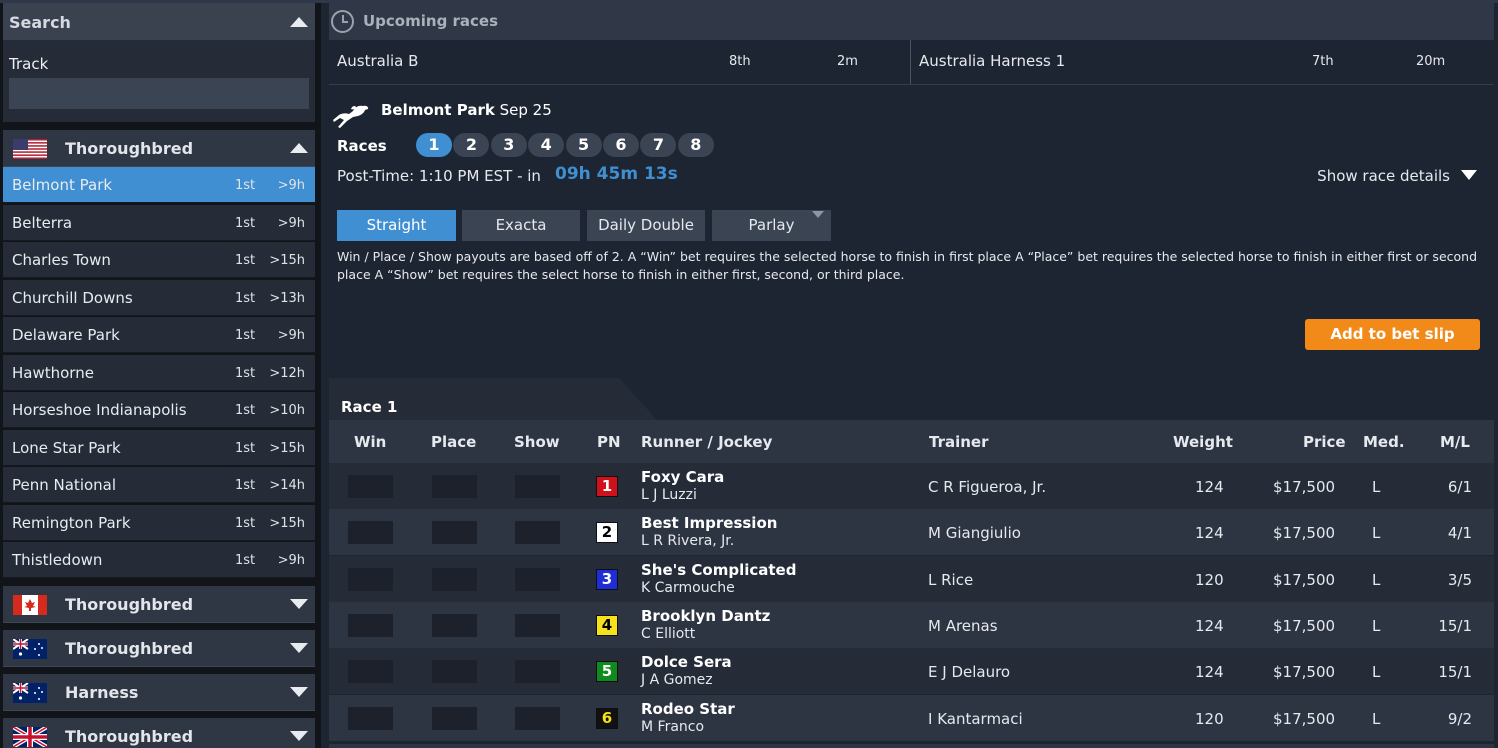 This screenshot has width=1498, height=748. I want to click on race-number-button: 1, so click(434, 145).